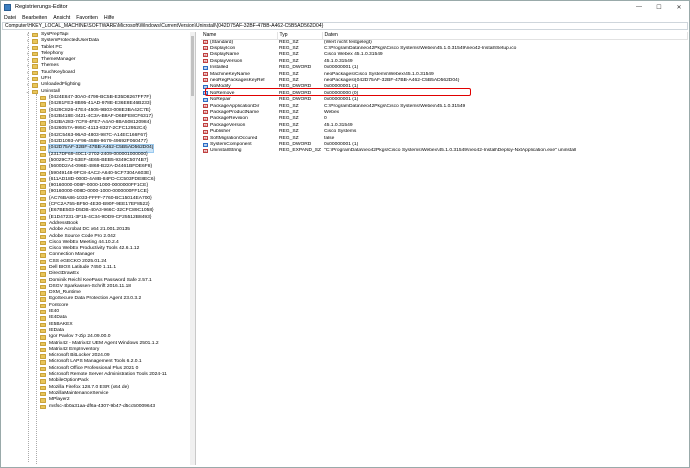 The width and height of the screenshot is (690, 468). What do you see at coordinates (192, 248) in the screenshot?
I see `tree-scrollbar` at bounding box center [192, 248].